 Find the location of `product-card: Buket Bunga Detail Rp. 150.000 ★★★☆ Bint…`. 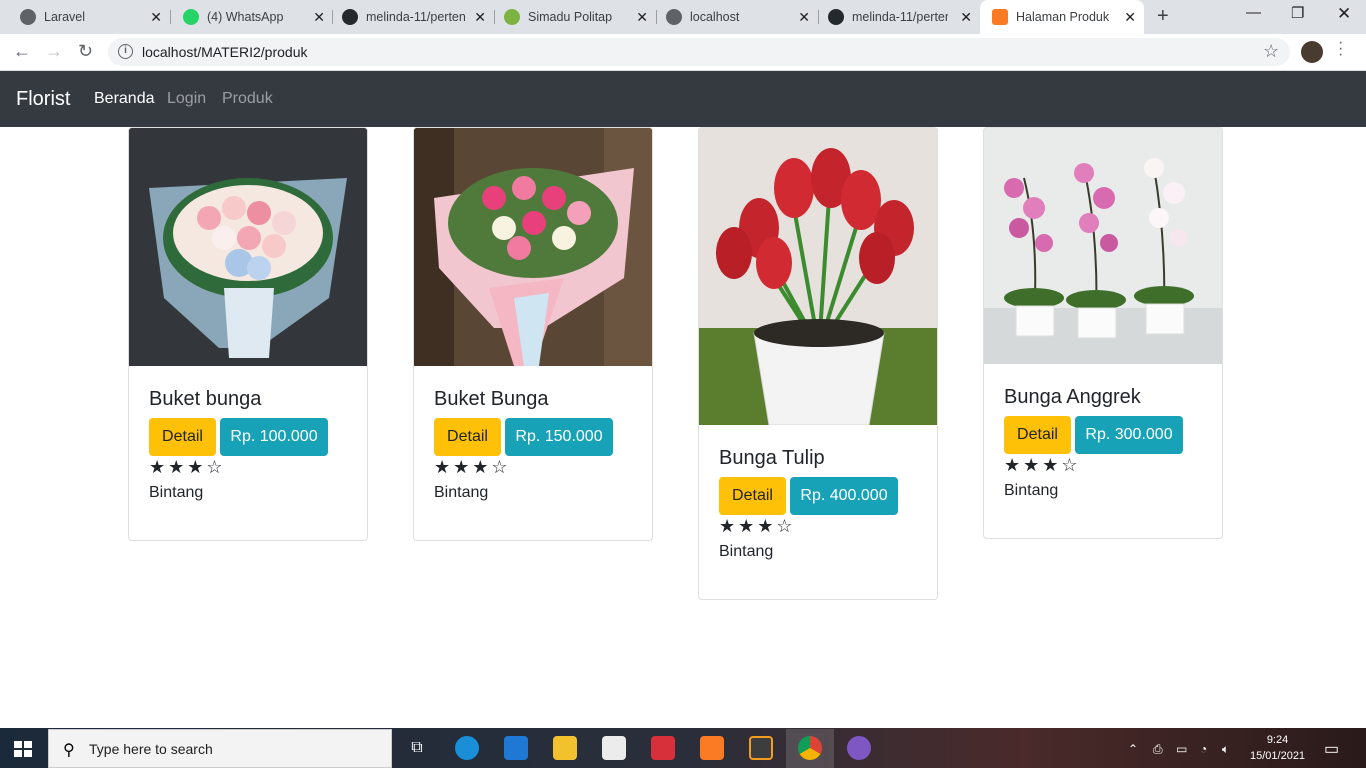

product-card: Buket Bunga Detail Rp. 150.000 ★★★☆ Bint… is located at coordinates (533, 334).